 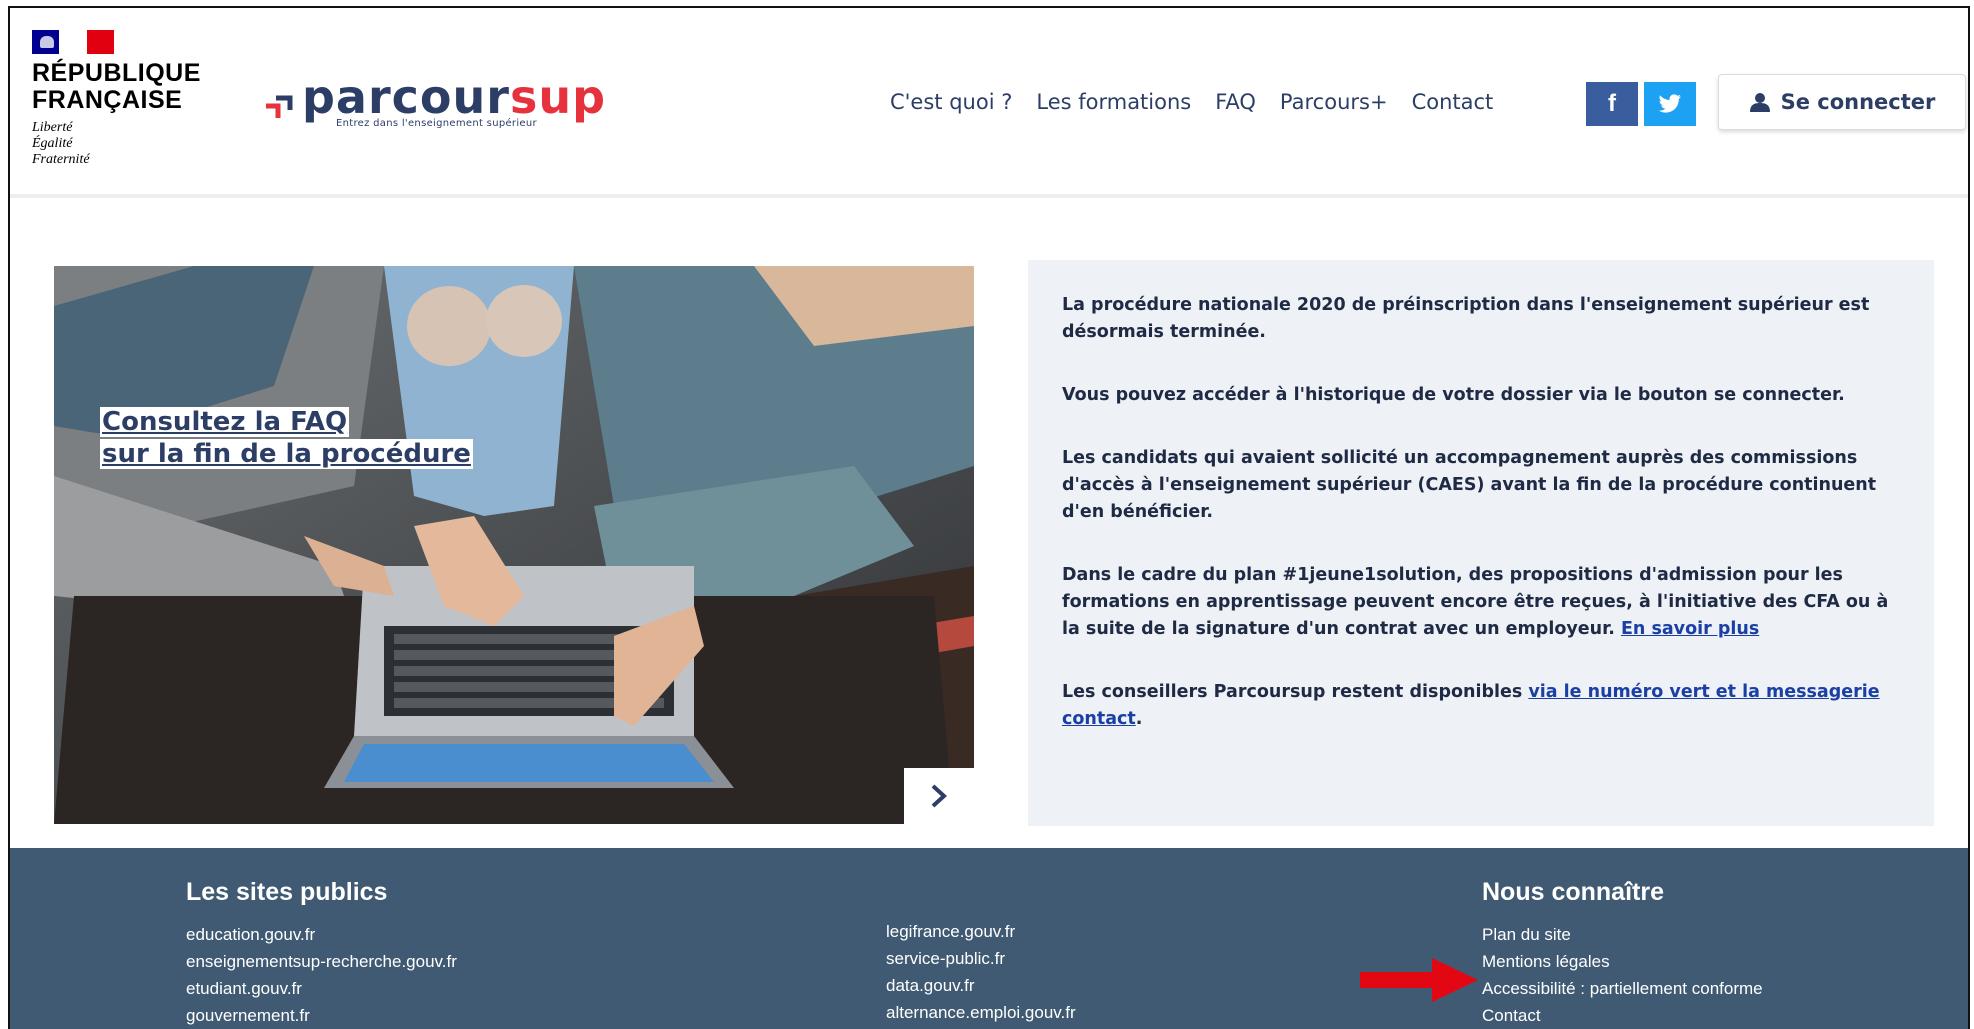 What do you see at coordinates (1858, 102) in the screenshot?
I see `login-label: Se connecter` at bounding box center [1858, 102].